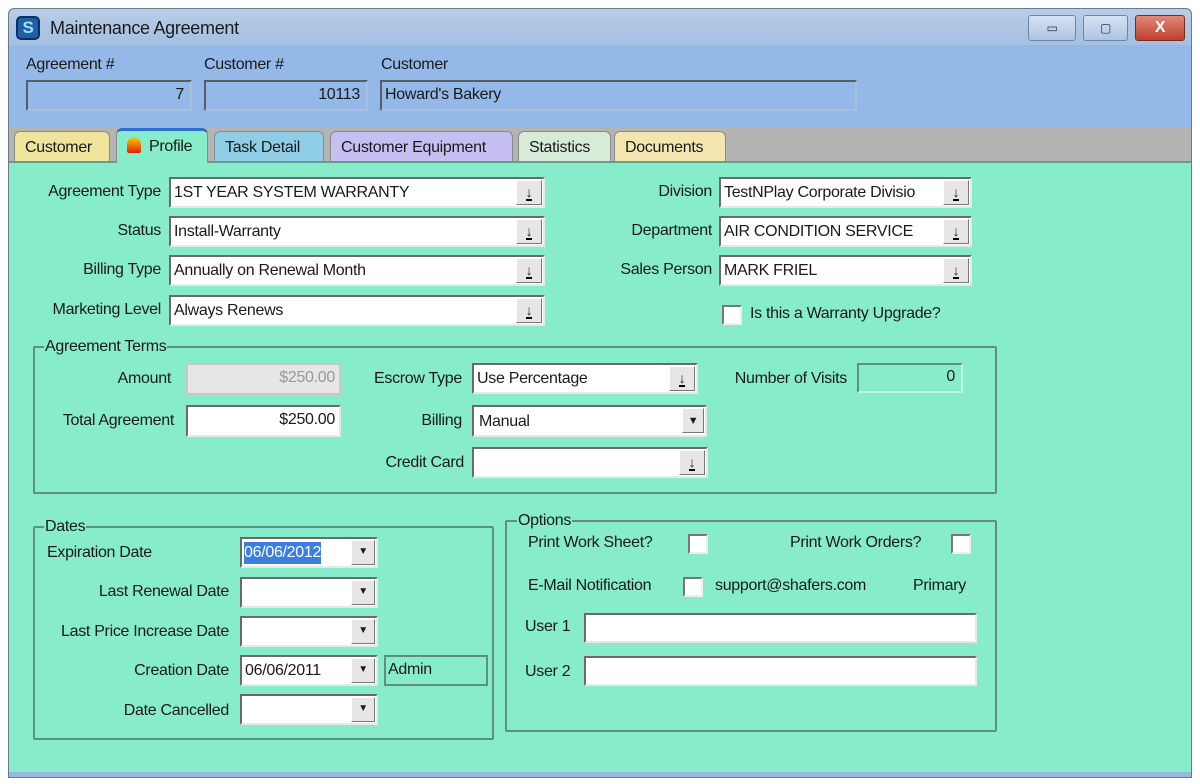 This screenshot has width=1200, height=784. I want to click on last-price-increase-date-picker: ▼, so click(309, 631).